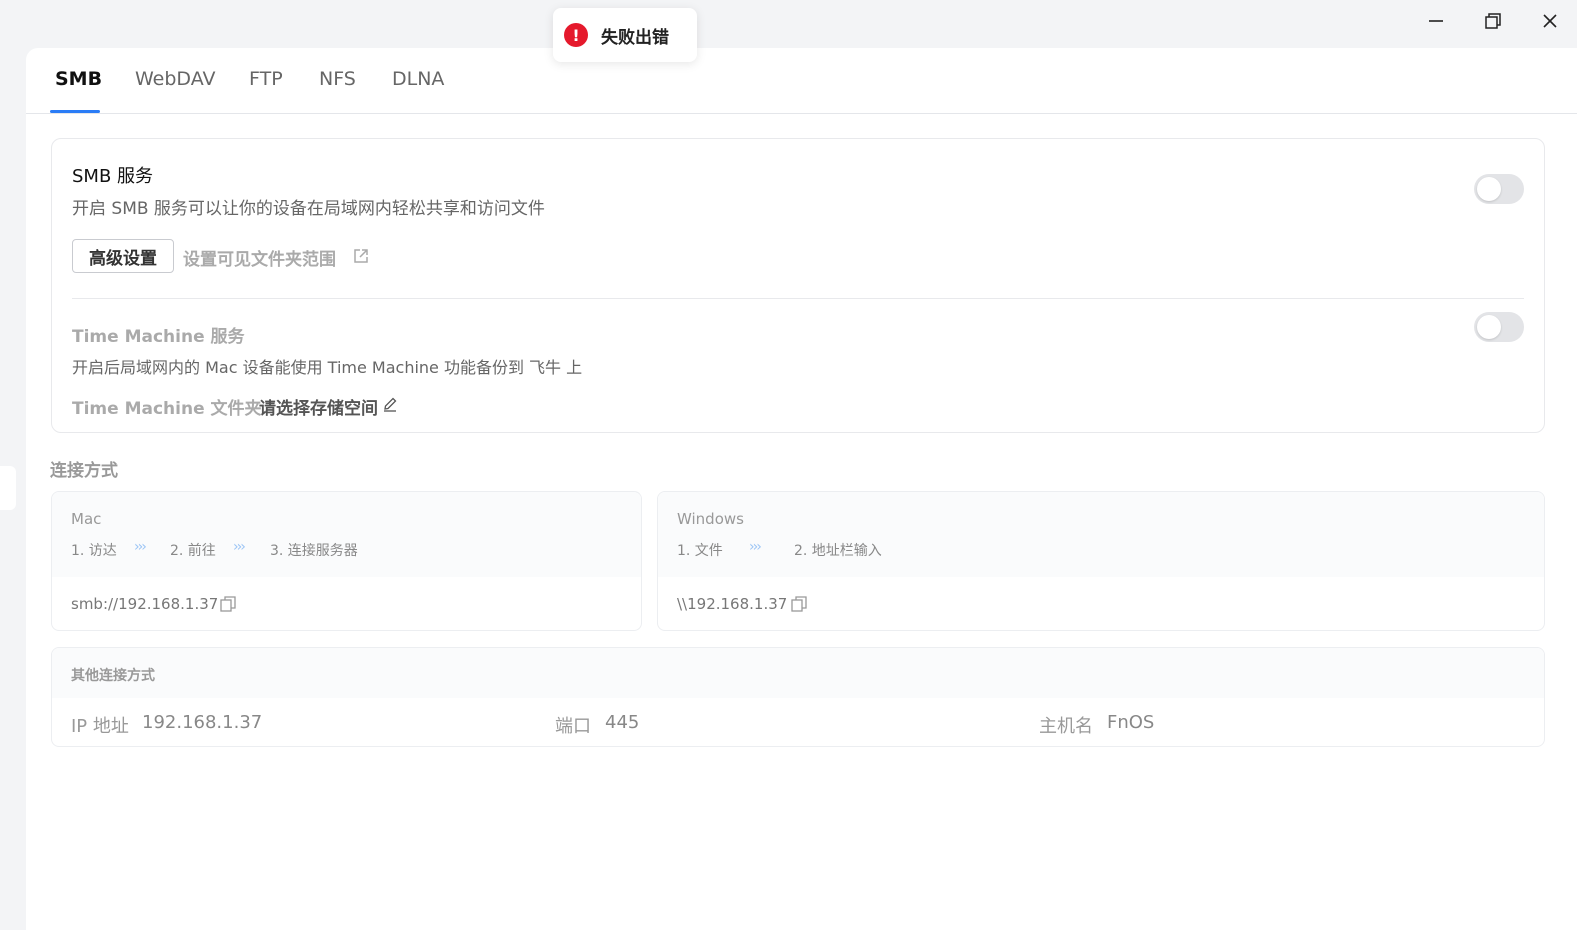 The height and width of the screenshot is (930, 1577). Describe the element at coordinates (259, 257) in the screenshot. I see `folder-scope-link: 设置可见文件夹范围` at that location.